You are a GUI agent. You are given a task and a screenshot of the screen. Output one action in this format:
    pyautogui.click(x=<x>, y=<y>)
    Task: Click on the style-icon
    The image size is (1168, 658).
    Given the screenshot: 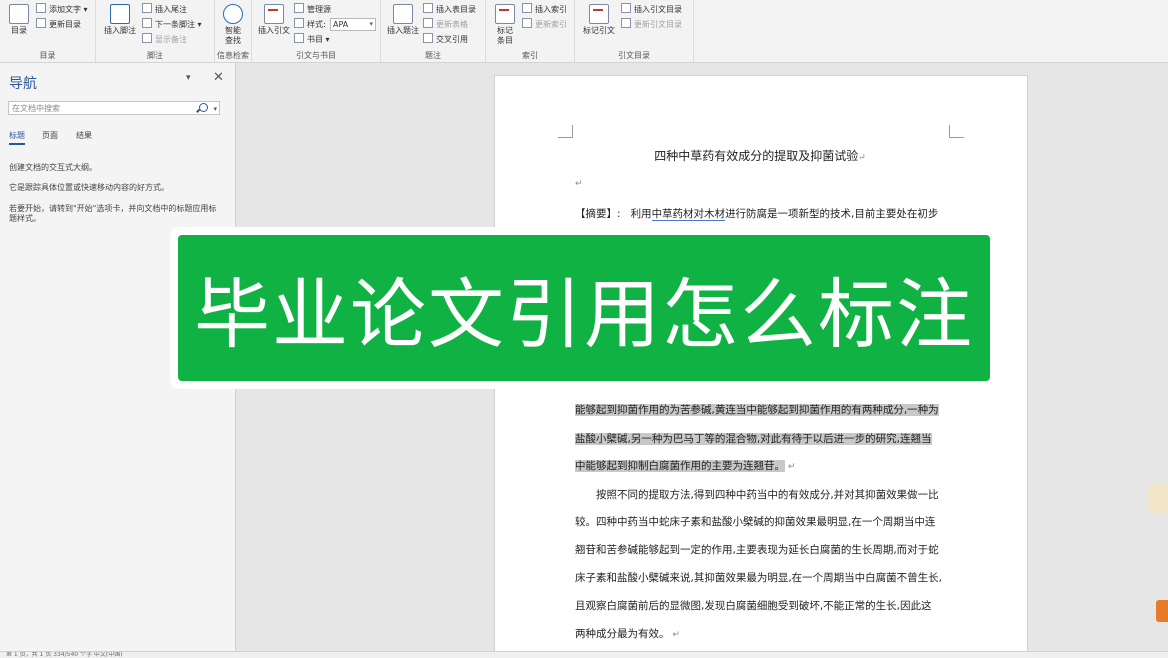 What is the action you would take?
    pyautogui.click(x=299, y=23)
    